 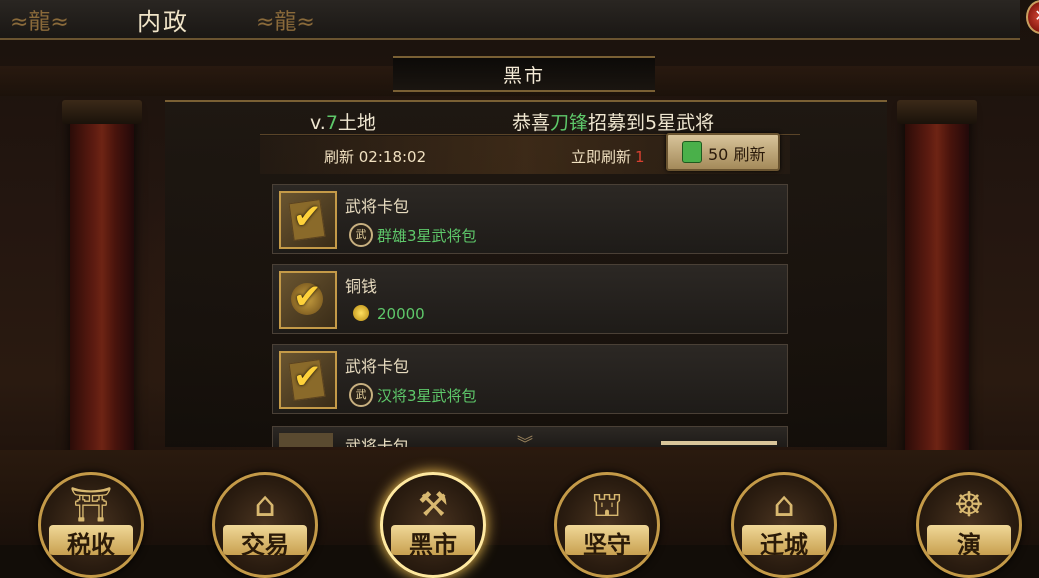 What do you see at coordinates (530, 299) in the screenshot?
I see `list-item: ✔ 铜钱 20000` at bounding box center [530, 299].